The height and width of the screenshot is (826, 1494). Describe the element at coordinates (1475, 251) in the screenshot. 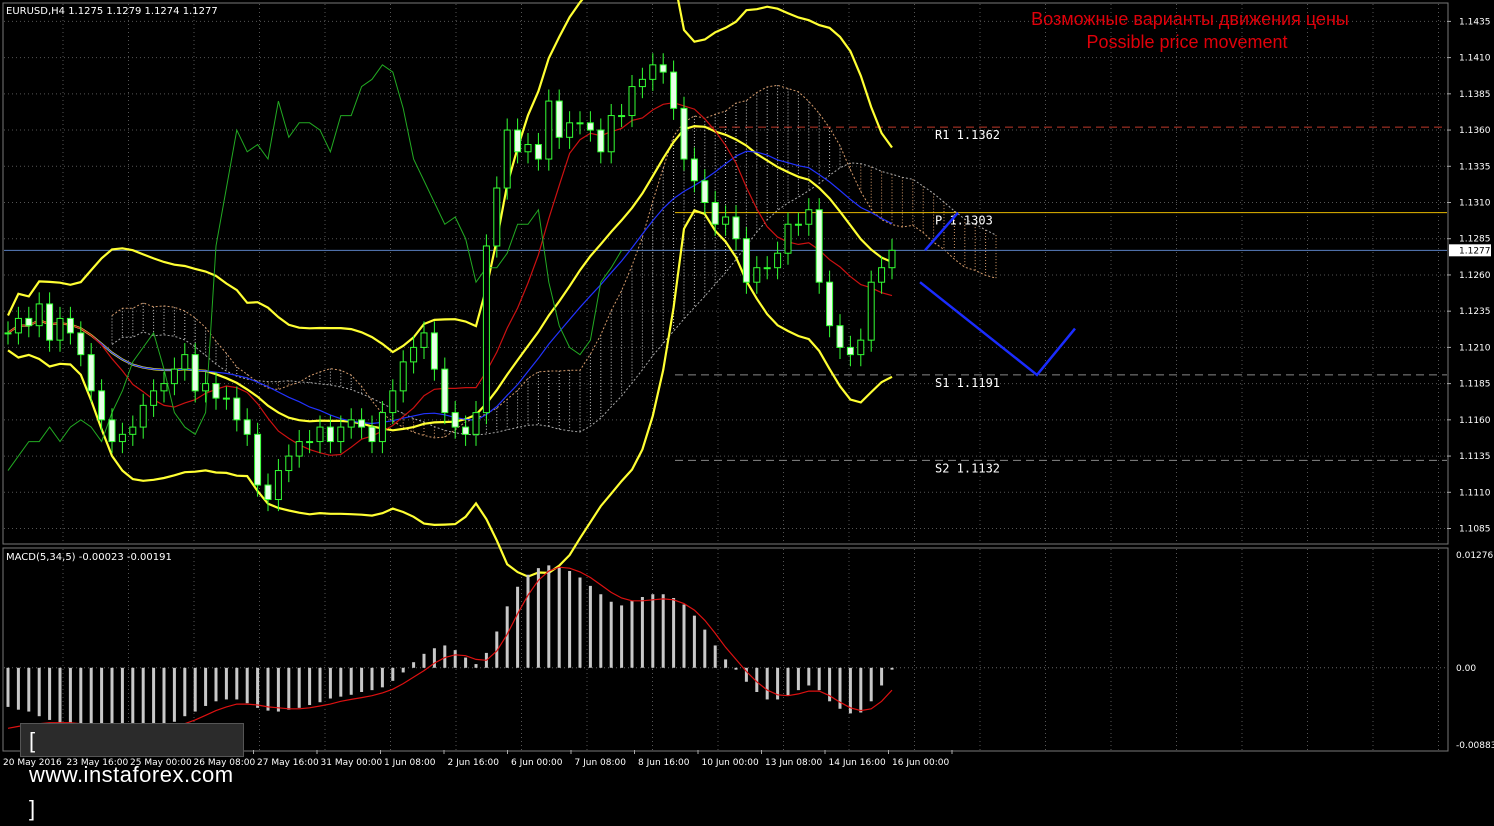

I see `current-price-label: 1.1277` at that location.